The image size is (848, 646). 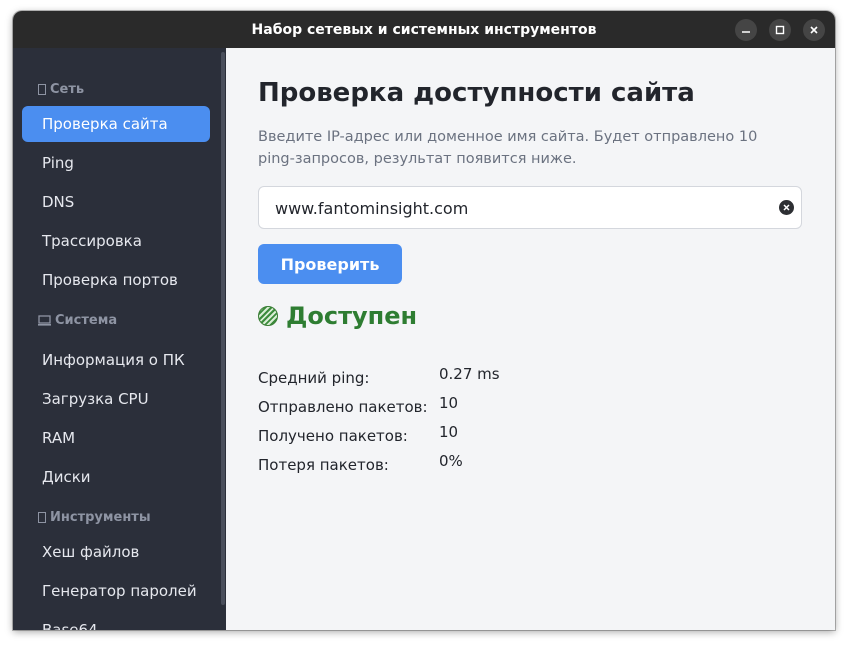 I want to click on sidebar-section-title: Инструменты, so click(x=100, y=517).